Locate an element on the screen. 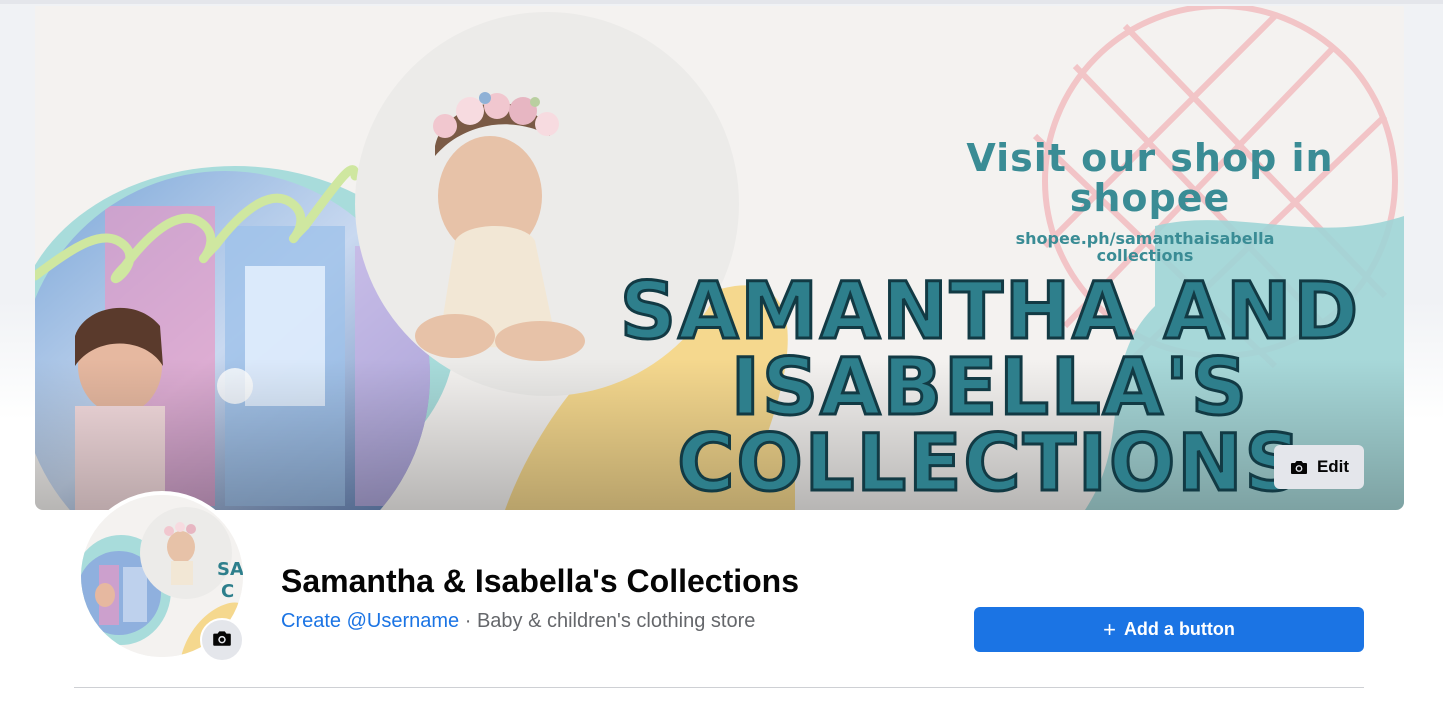 This screenshot has height=703, width=1443. add-a-button: + Add a button is located at coordinates (1169, 629).